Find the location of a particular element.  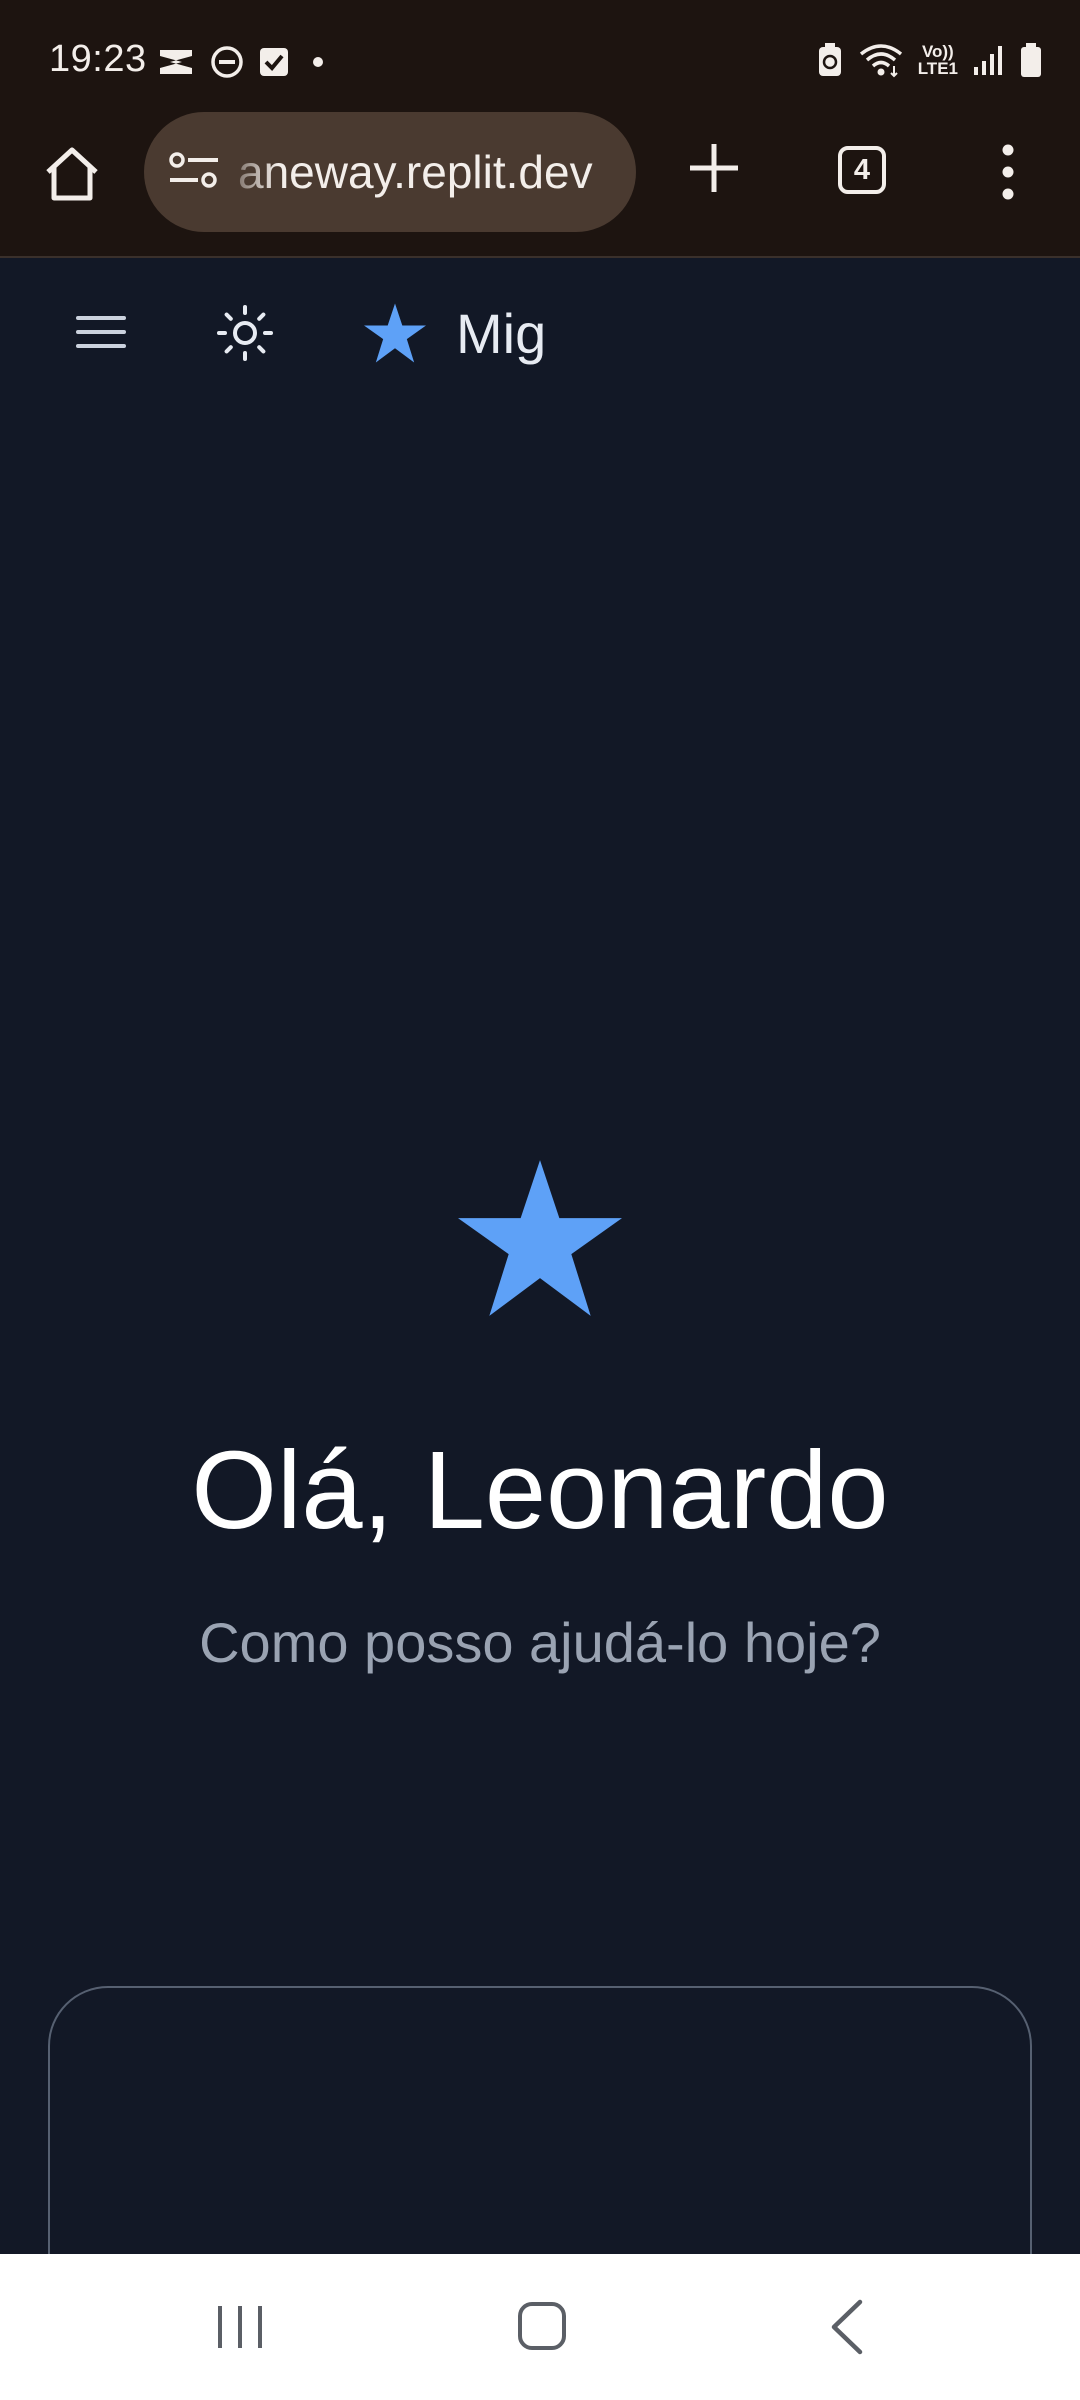

new-tab-icon is located at coordinates (714, 168).